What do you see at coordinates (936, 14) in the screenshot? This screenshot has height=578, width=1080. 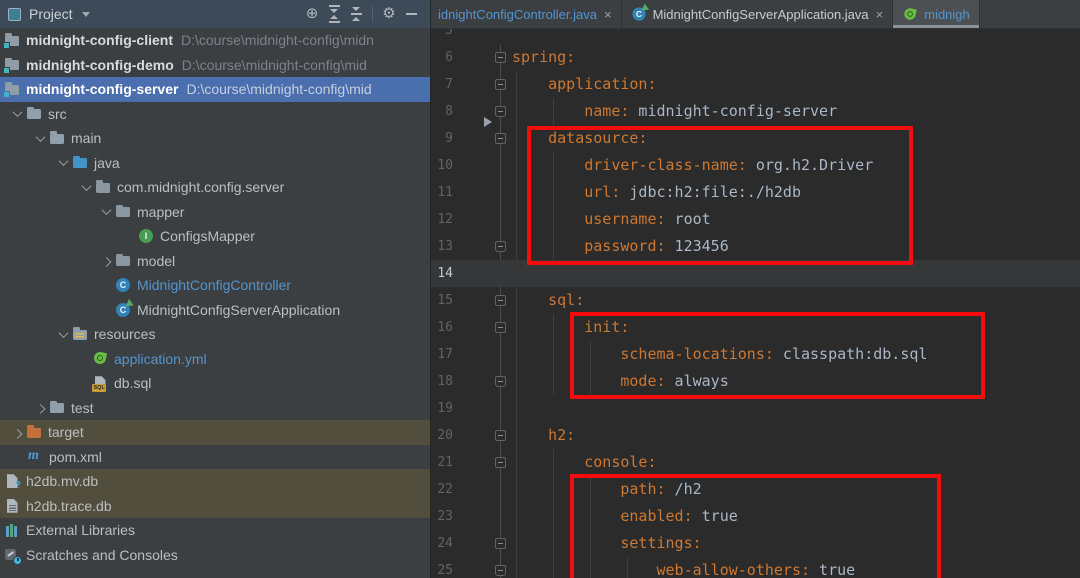 I see `editor-tab-midnigh: midnigh` at bounding box center [936, 14].